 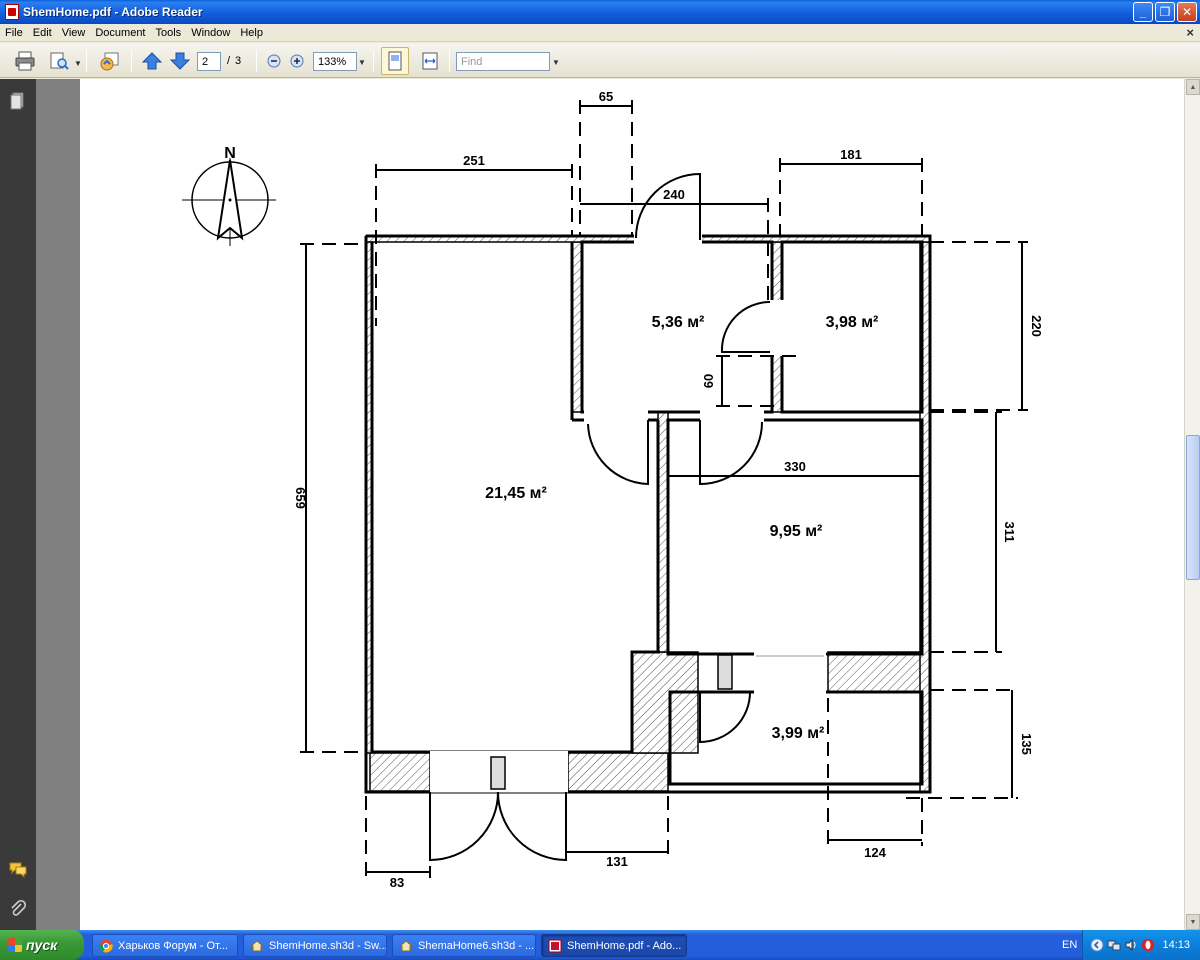 I want to click on zoom-input: 133%, so click(x=335, y=61).